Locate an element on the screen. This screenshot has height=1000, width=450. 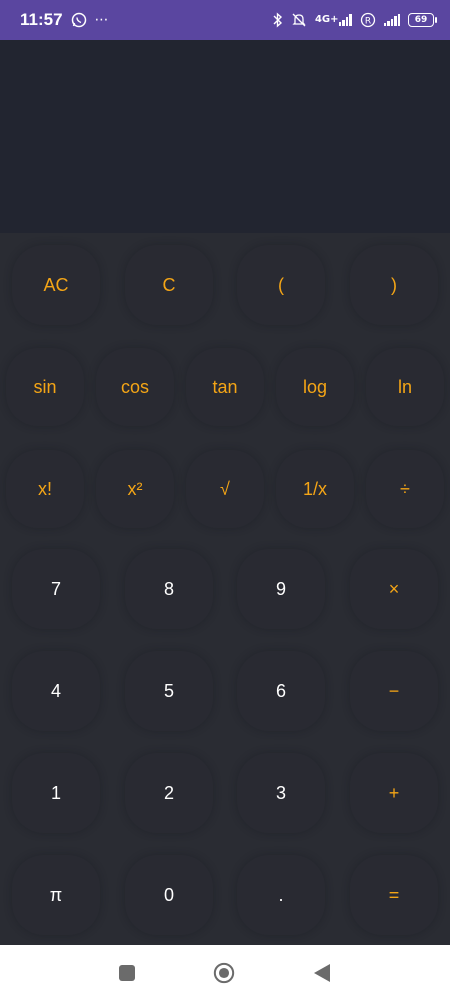
battery-level: 69 is located at coordinates (421, 20).